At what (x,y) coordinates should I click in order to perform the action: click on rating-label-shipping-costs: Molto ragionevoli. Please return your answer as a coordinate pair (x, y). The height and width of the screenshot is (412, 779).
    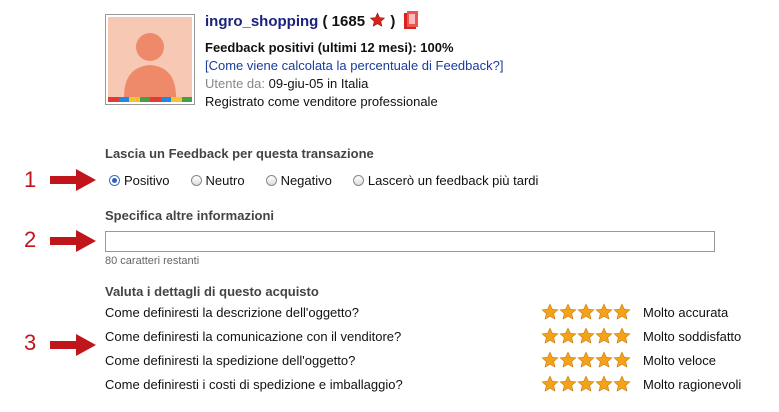
    Looking at the image, I should click on (692, 384).